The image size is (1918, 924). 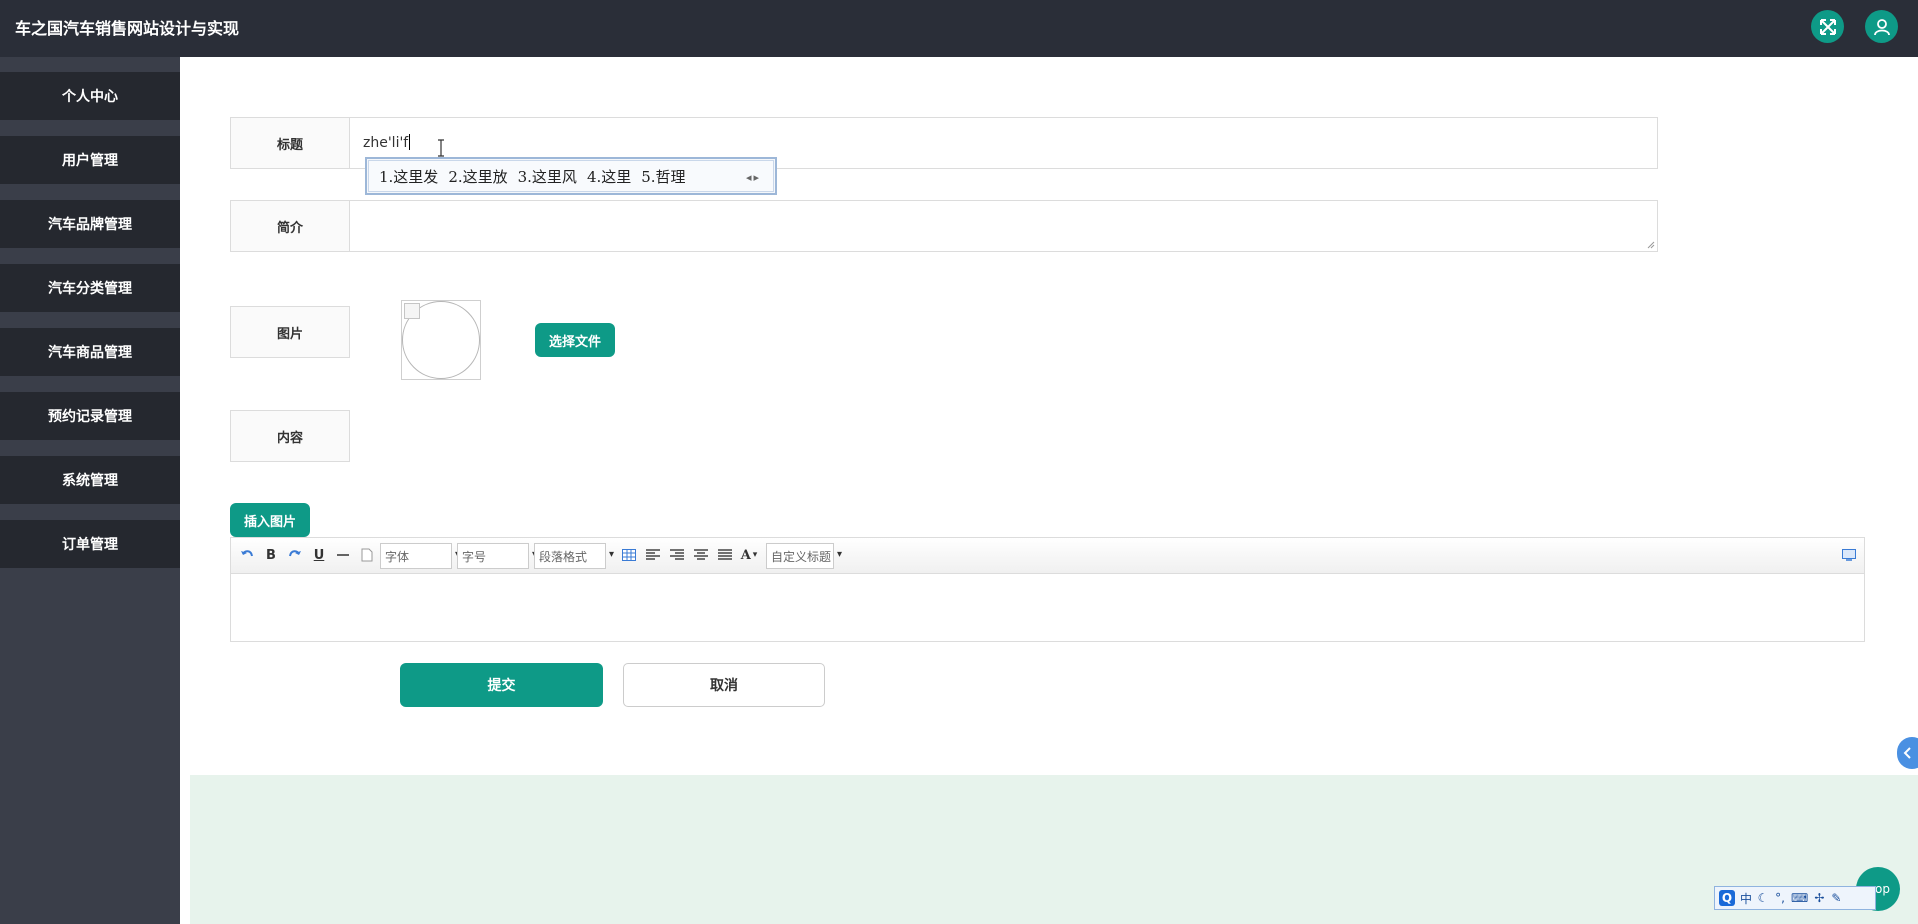 I want to click on font-size-select: 字号, so click(x=497, y=556).